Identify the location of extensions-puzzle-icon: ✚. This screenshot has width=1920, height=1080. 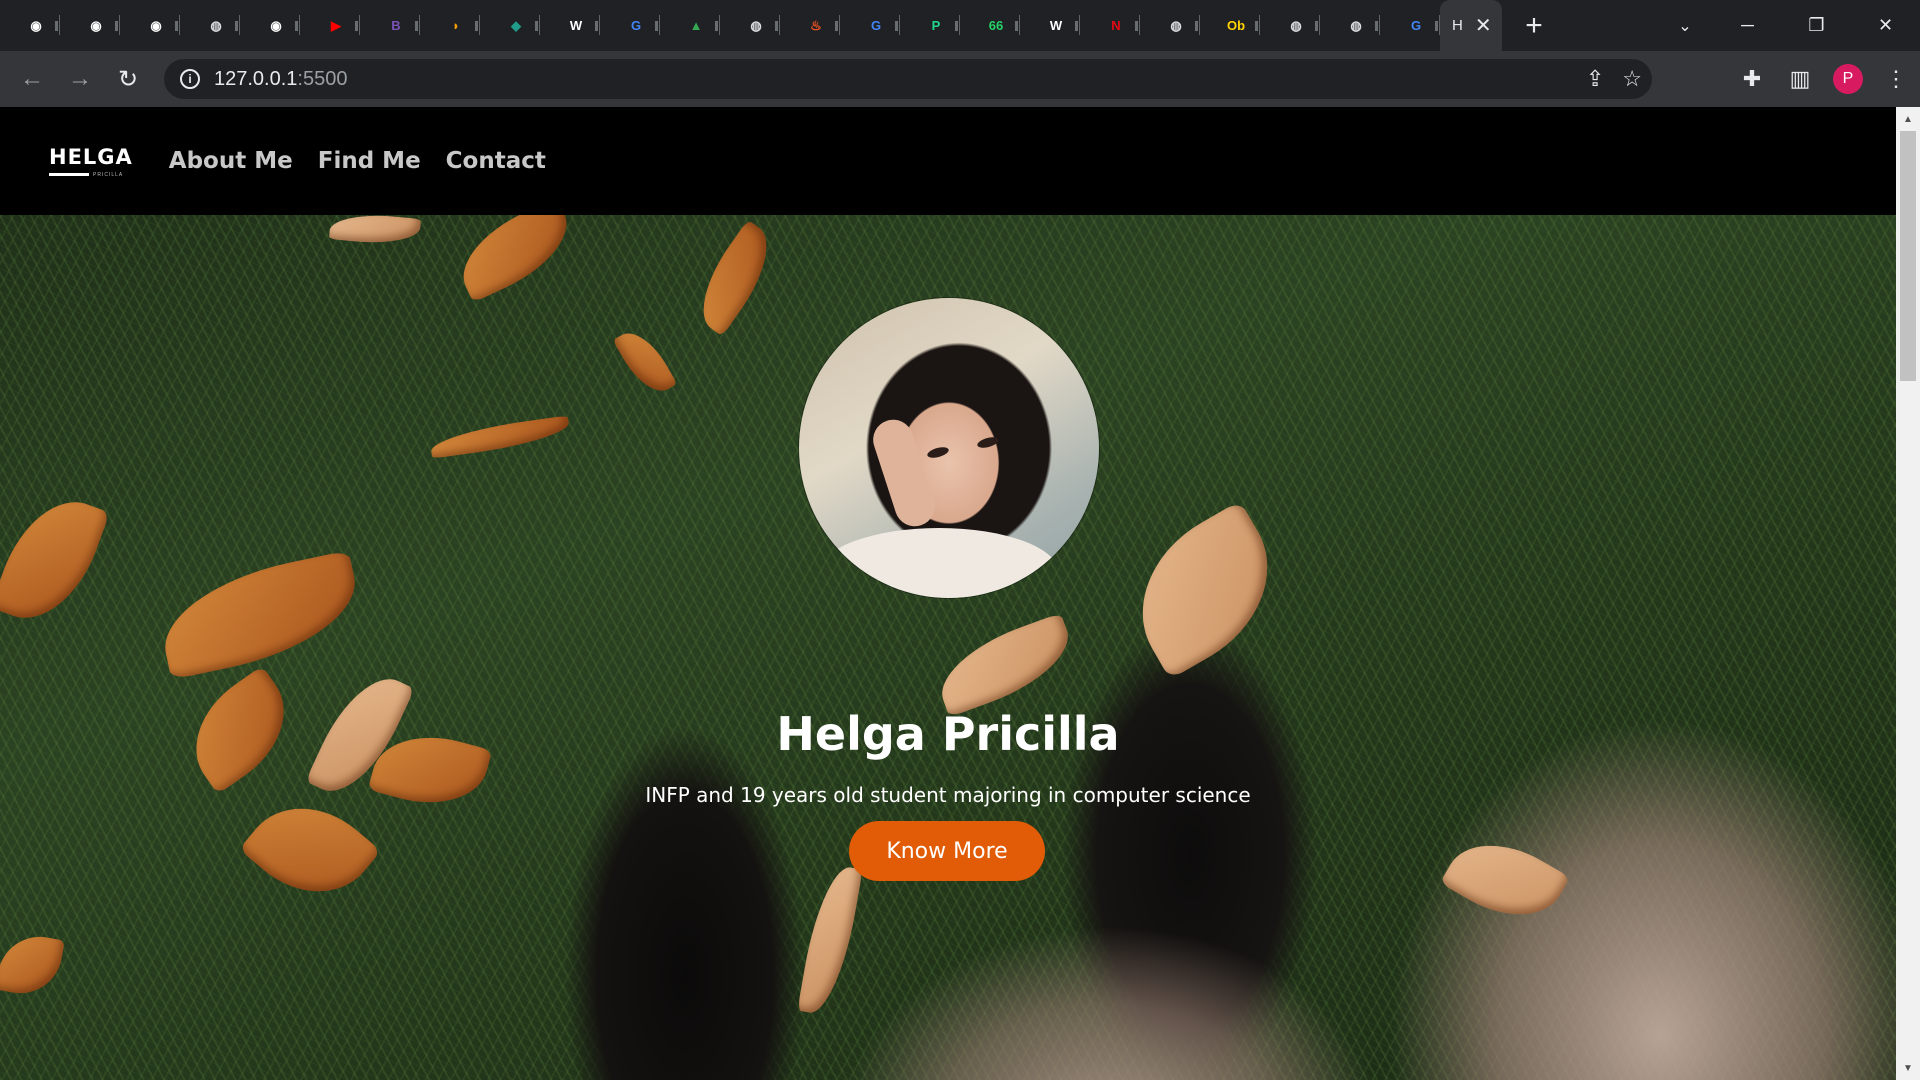
(1752, 79).